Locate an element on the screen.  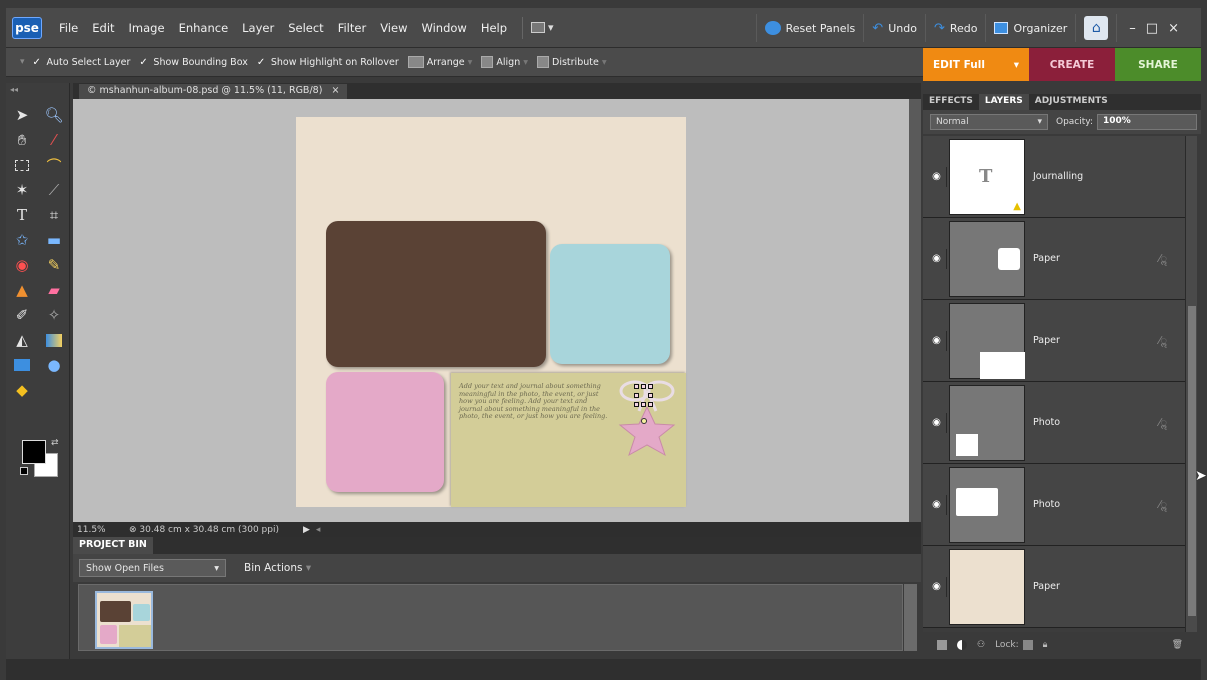
close-button: × is located at coordinates (1173, 28).